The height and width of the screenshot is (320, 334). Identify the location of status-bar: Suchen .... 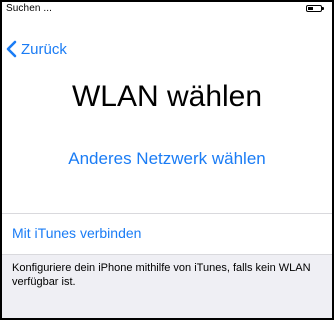
(167, 9).